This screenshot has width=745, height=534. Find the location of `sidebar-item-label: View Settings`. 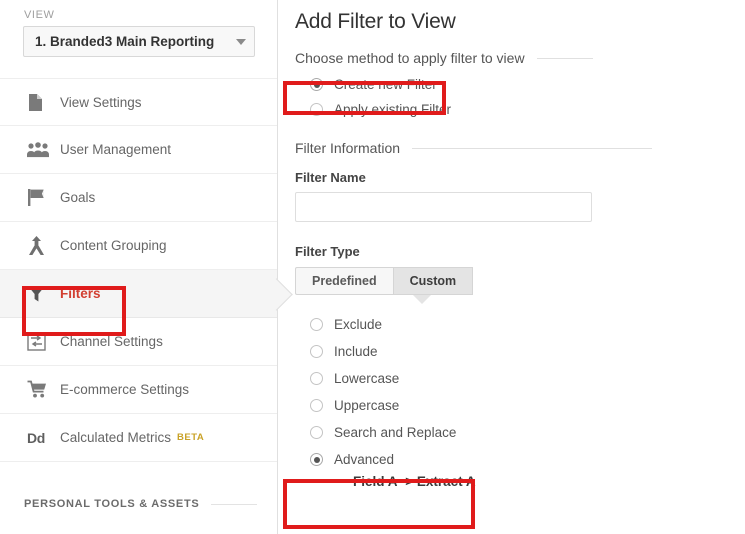

sidebar-item-label: View Settings is located at coordinates (101, 102).